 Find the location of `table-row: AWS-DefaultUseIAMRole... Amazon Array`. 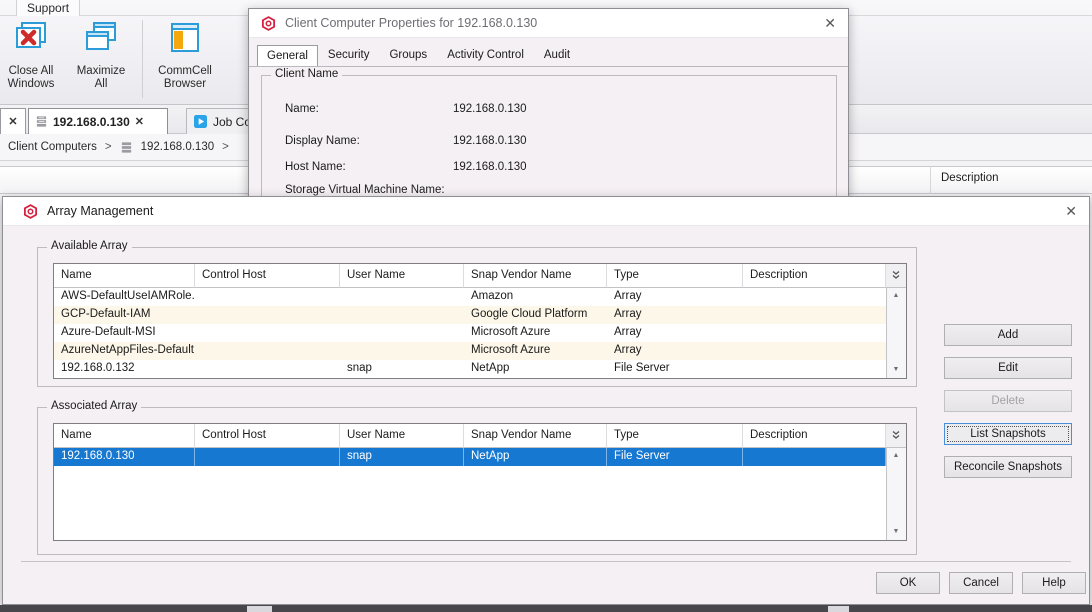

table-row: AWS-DefaultUseIAMRole... Amazon Array is located at coordinates (470, 297).